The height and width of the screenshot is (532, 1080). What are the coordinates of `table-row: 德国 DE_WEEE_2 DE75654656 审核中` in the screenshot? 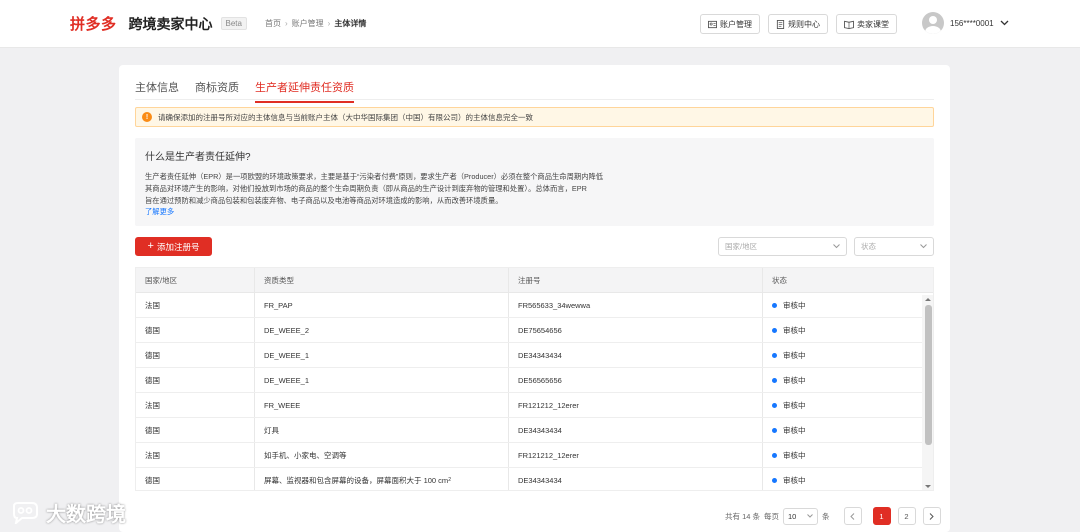 It's located at (534, 330).